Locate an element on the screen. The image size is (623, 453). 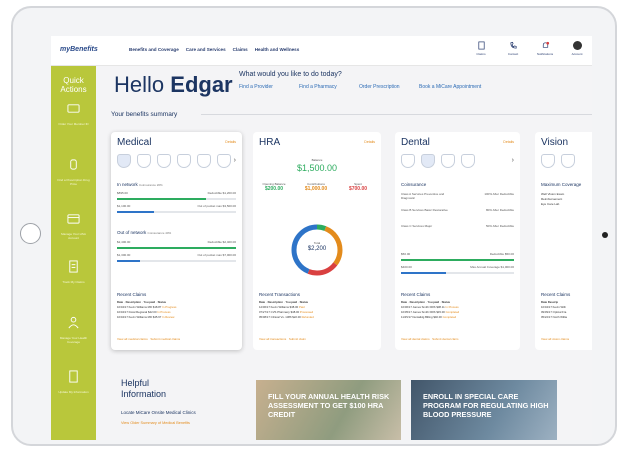
nav-claims: Claims is located at coordinates (240, 49).